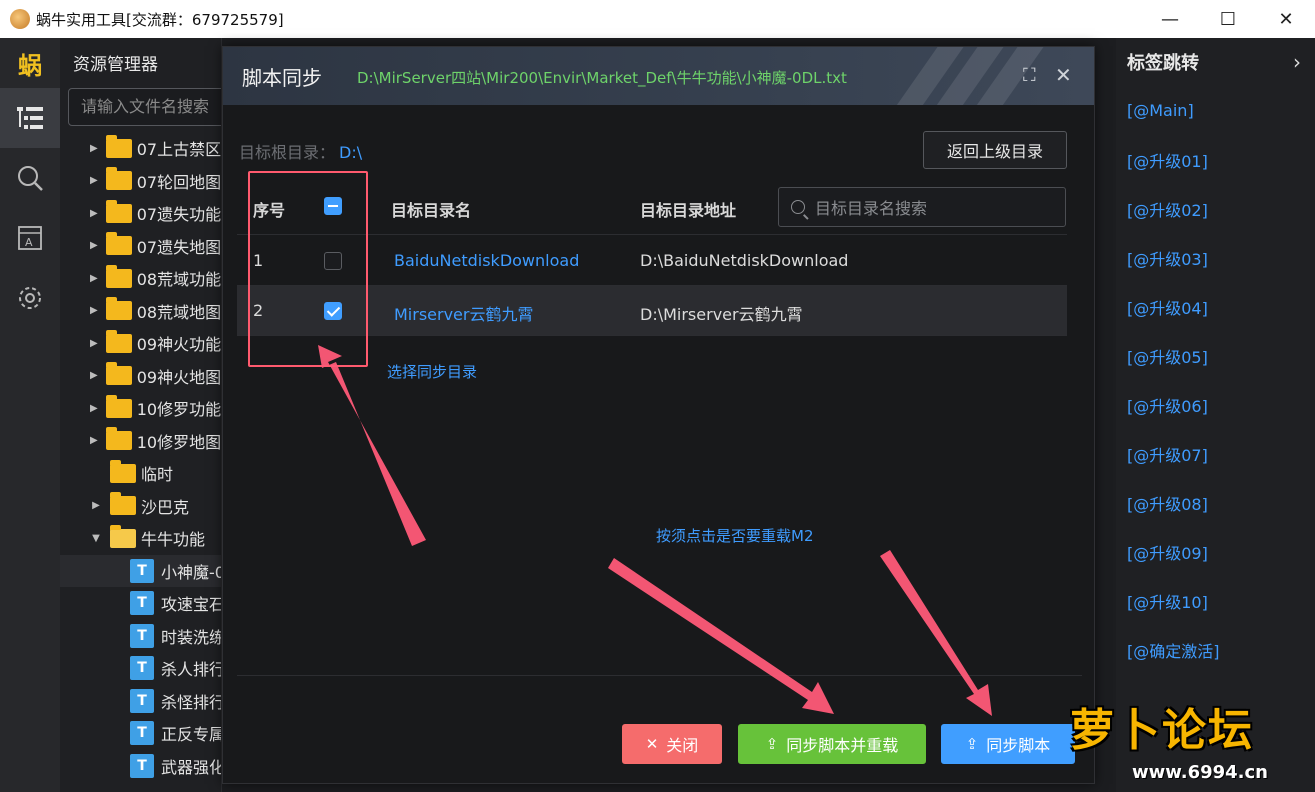  Describe the element at coordinates (140, 246) in the screenshot. I see `tree-folder: ▶ 07遗失地图` at that location.